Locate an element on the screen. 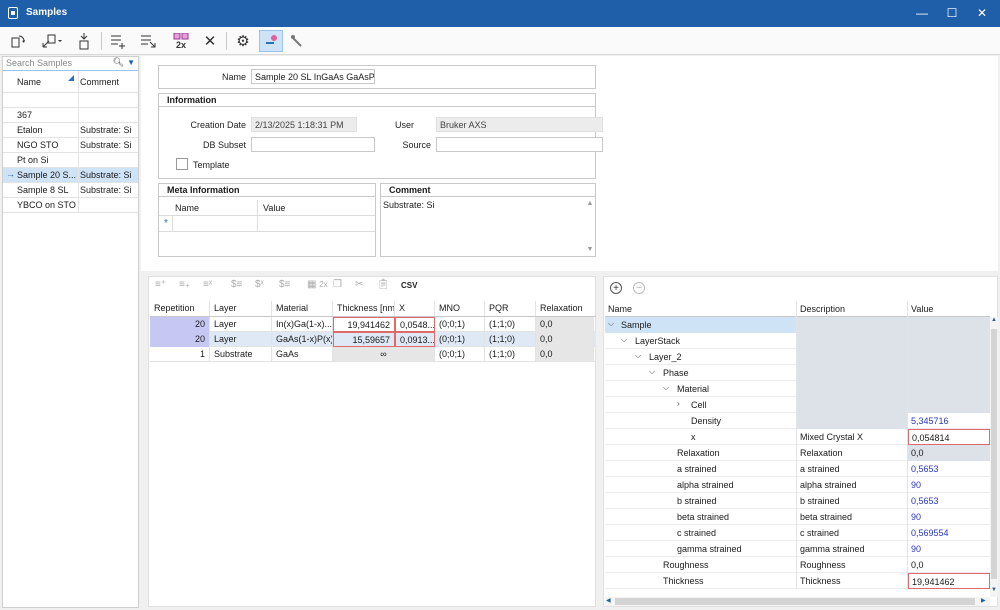 The height and width of the screenshot is (610, 1000). list-item: Pt on Si is located at coordinates (70, 160).